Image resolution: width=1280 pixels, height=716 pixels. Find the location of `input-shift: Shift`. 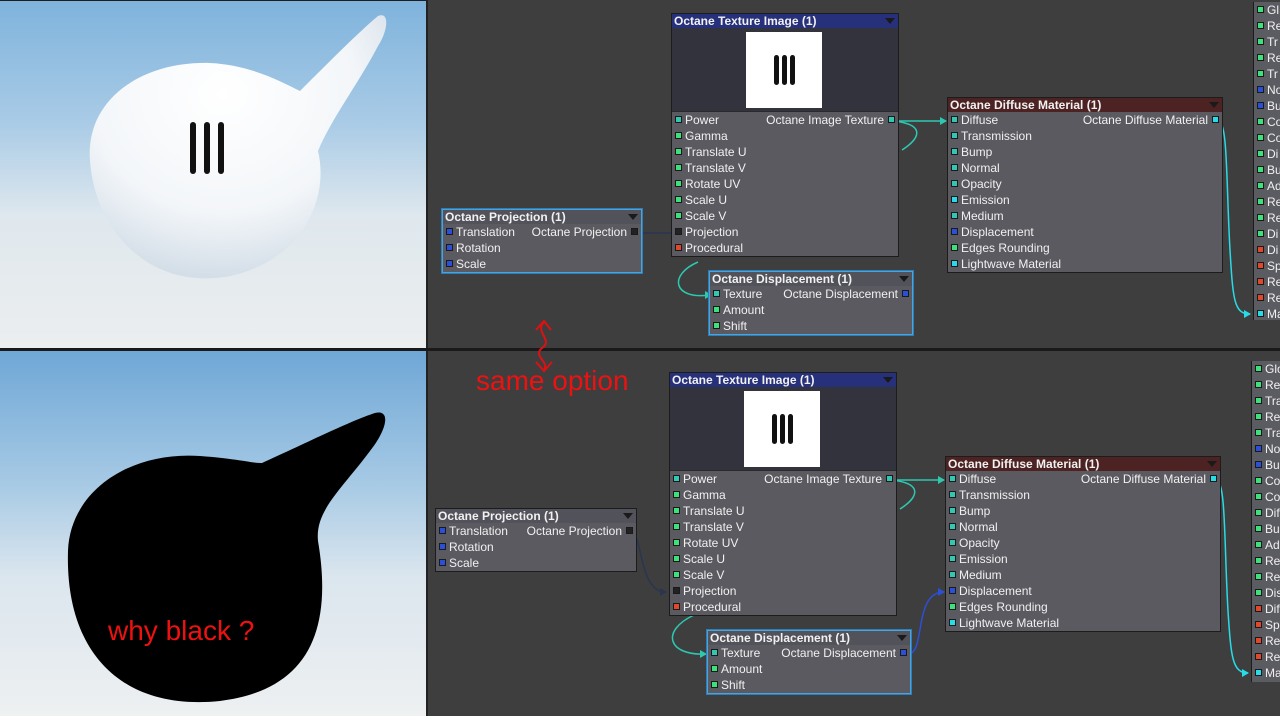

input-shift: Shift is located at coordinates (811, 326).